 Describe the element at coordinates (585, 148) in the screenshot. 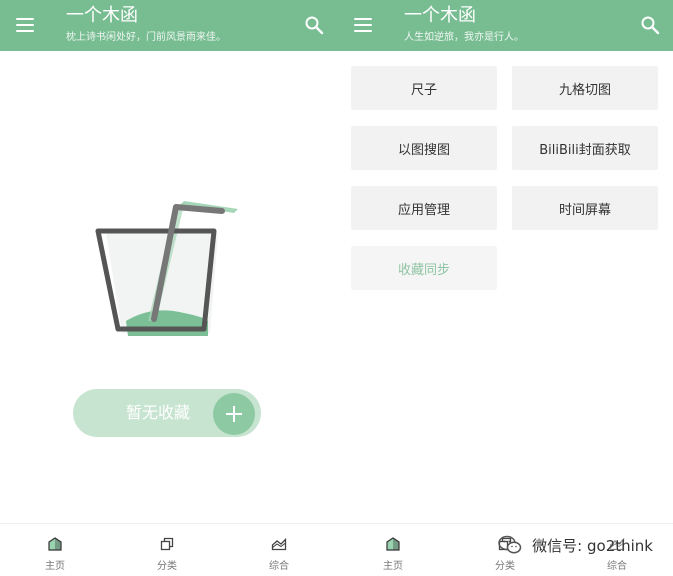

I see `tool-bilibili-cover-button: BiliBili封面获取` at that location.